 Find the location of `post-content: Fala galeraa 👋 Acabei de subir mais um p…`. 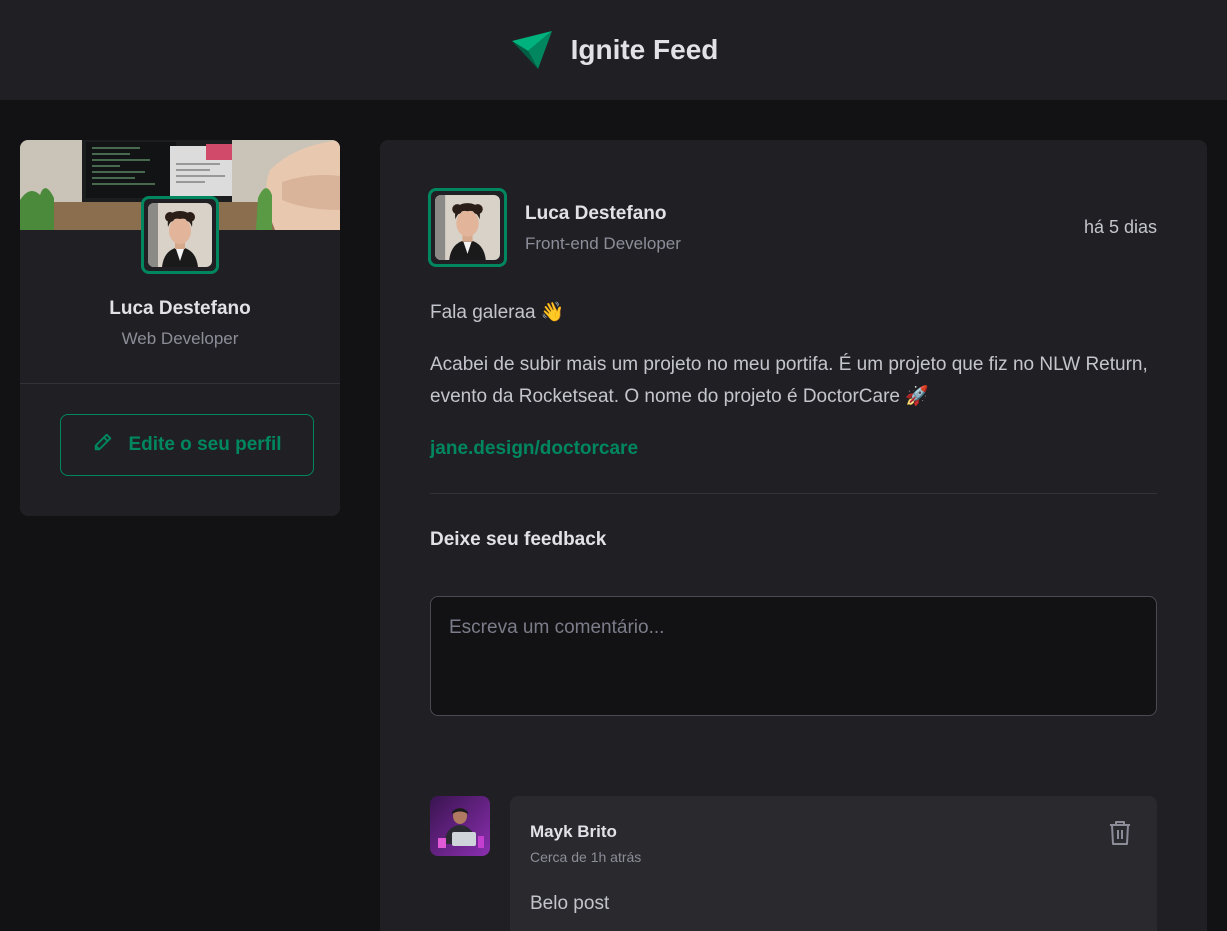

post-content: Fala galeraa 👋 Acabei de subir mais um p… is located at coordinates (793, 391).